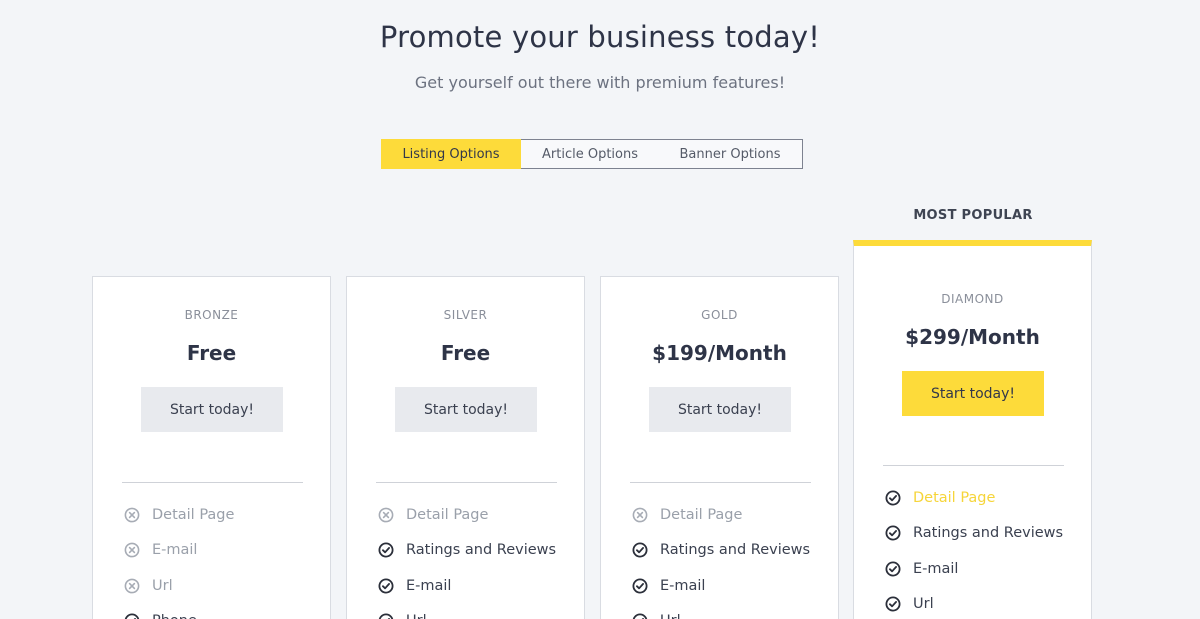 This screenshot has width=1200, height=619. Describe the element at coordinates (465, 315) in the screenshot. I see `plan-tier: SILVER` at that location.